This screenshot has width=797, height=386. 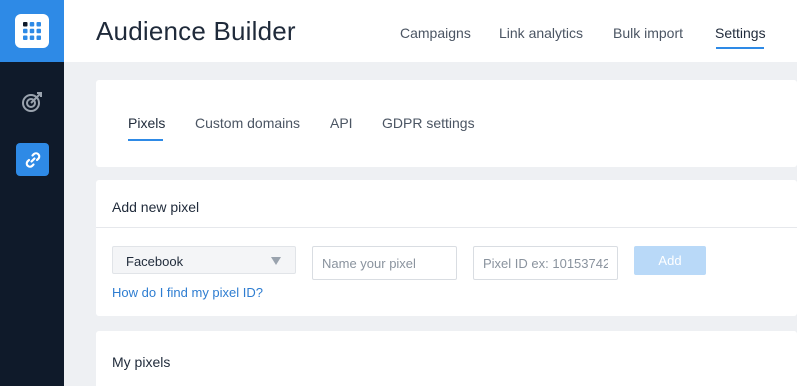 What do you see at coordinates (146, 123) in the screenshot?
I see `tab-pixels: Pixels` at bounding box center [146, 123].